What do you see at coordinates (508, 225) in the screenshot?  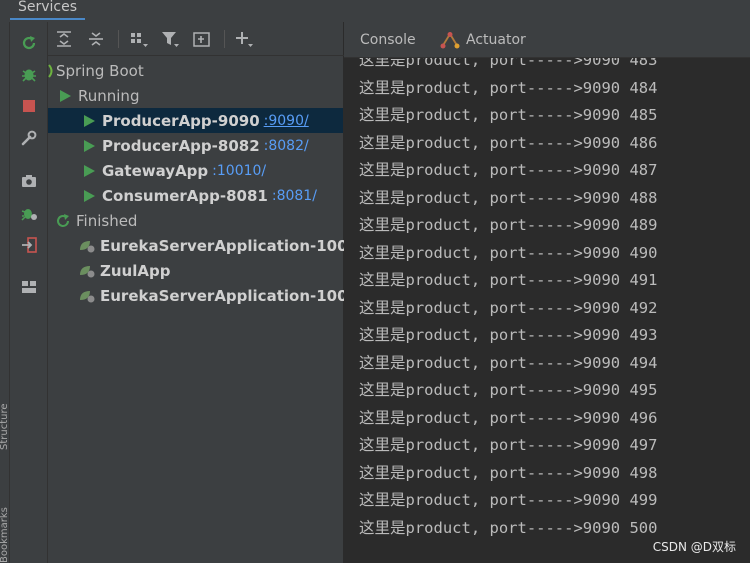 I see `console-line: 这里是product, port----->9090 489` at bounding box center [508, 225].